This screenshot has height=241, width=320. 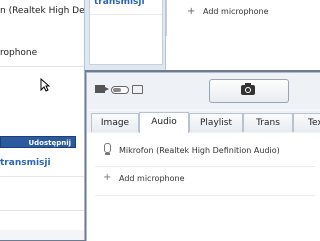 What do you see at coordinates (115, 122) in the screenshot?
I see `tab-image: Image` at bounding box center [115, 122].